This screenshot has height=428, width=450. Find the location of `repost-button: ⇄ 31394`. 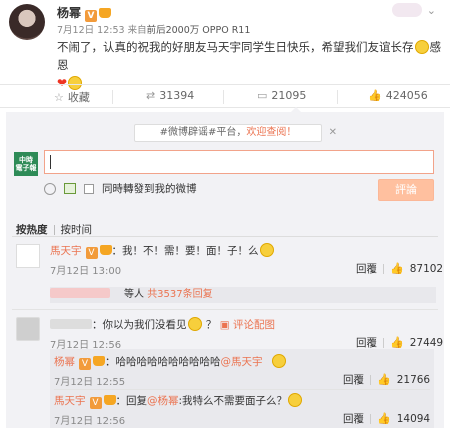

repost-button: ⇄ 31394 is located at coordinates (170, 95).